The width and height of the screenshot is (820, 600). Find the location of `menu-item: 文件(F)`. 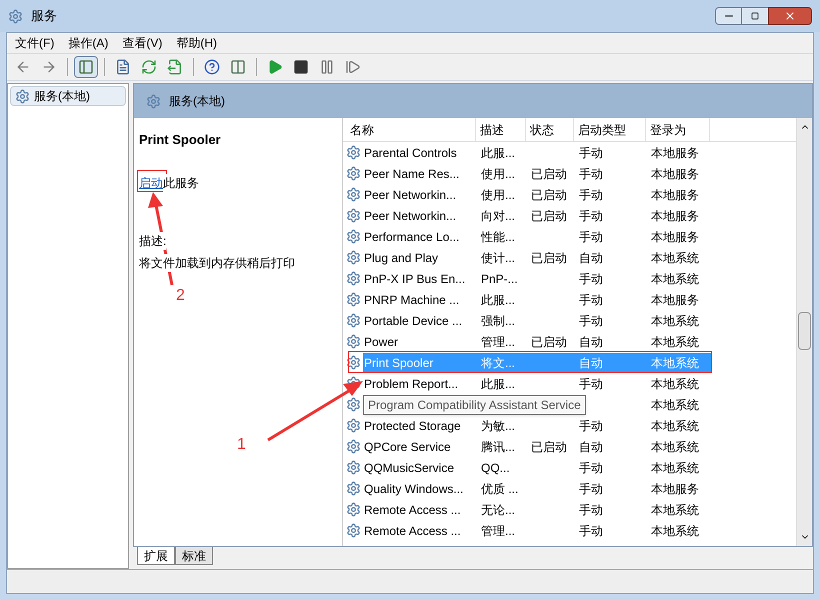

menu-item: 文件(F) is located at coordinates (34, 43).